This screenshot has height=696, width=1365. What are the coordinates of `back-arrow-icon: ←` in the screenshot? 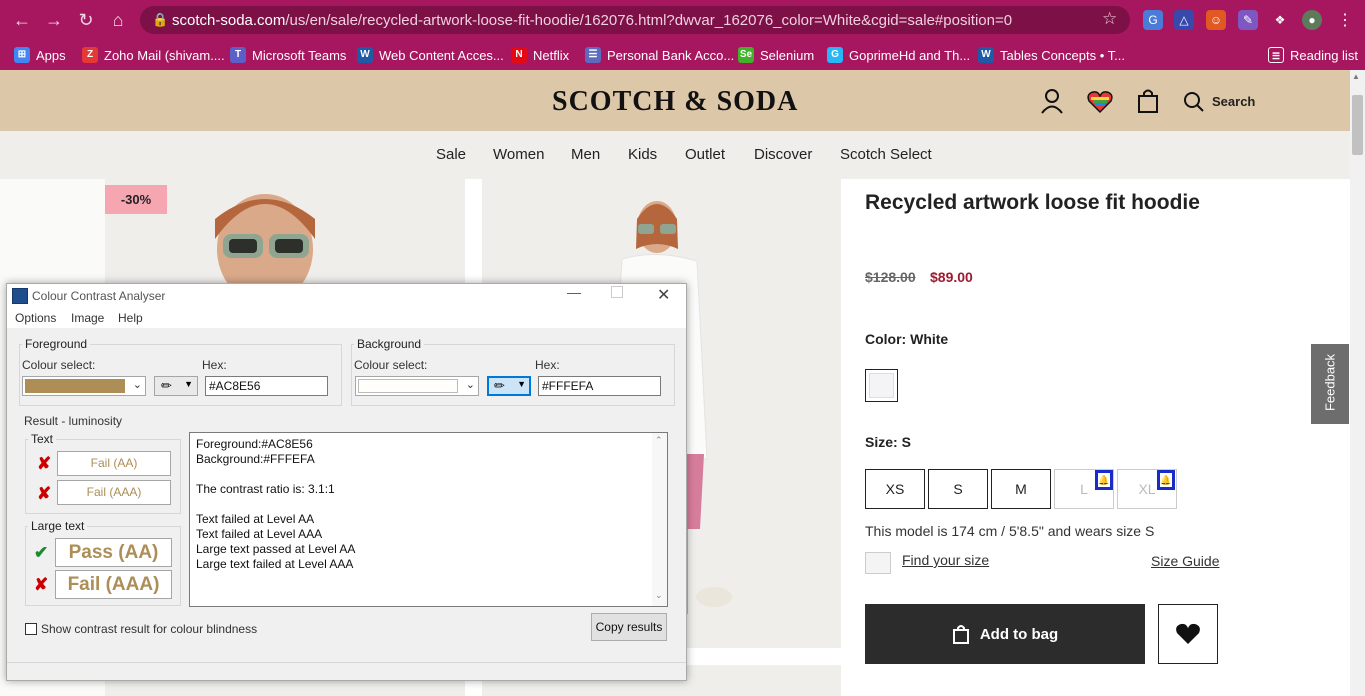 It's located at (22, 20).